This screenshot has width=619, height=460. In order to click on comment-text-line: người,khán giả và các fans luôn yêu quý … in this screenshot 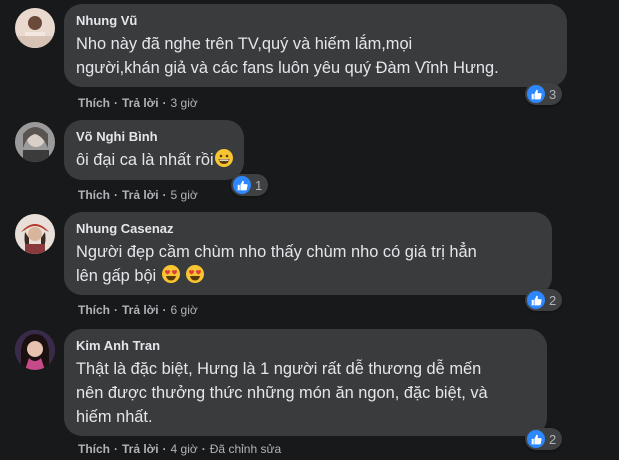, I will do `click(287, 68)`.